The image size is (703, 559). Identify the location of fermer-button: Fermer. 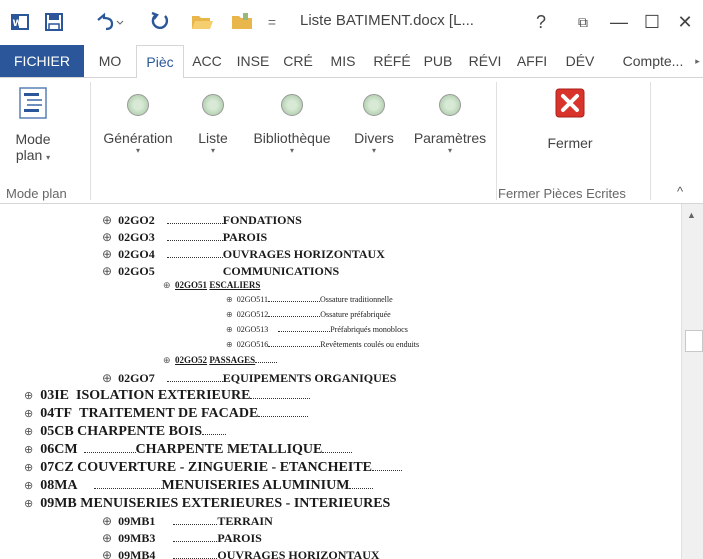
(570, 119).